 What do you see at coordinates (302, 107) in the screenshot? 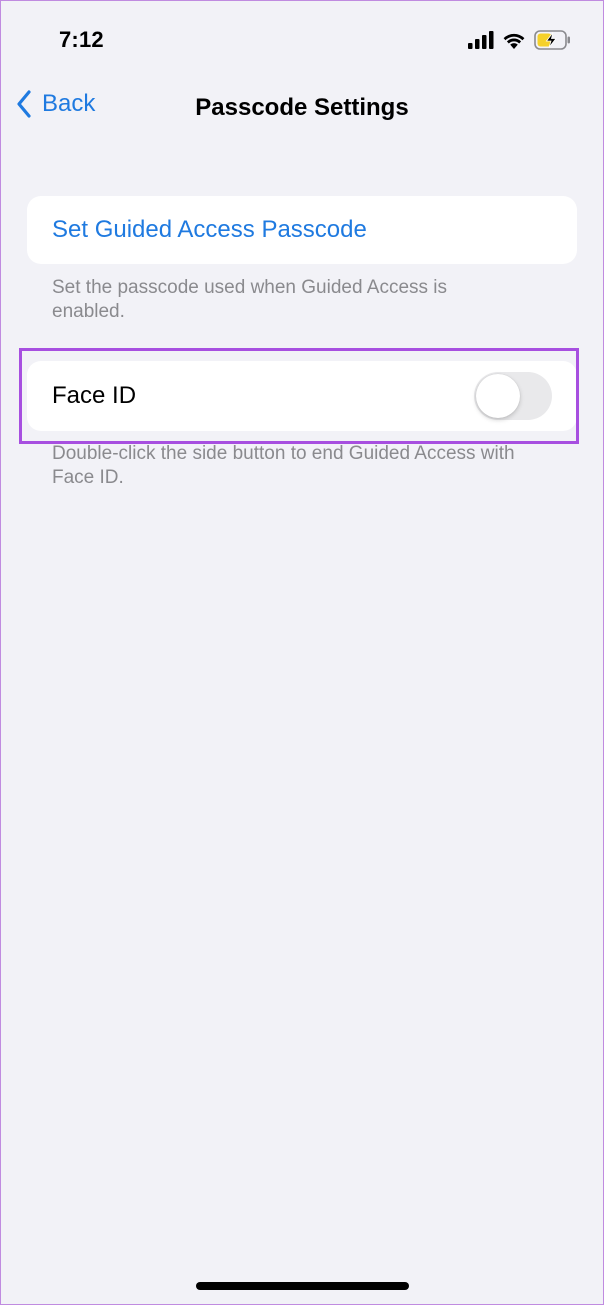
I see `page-title: Passcode Settings` at bounding box center [302, 107].